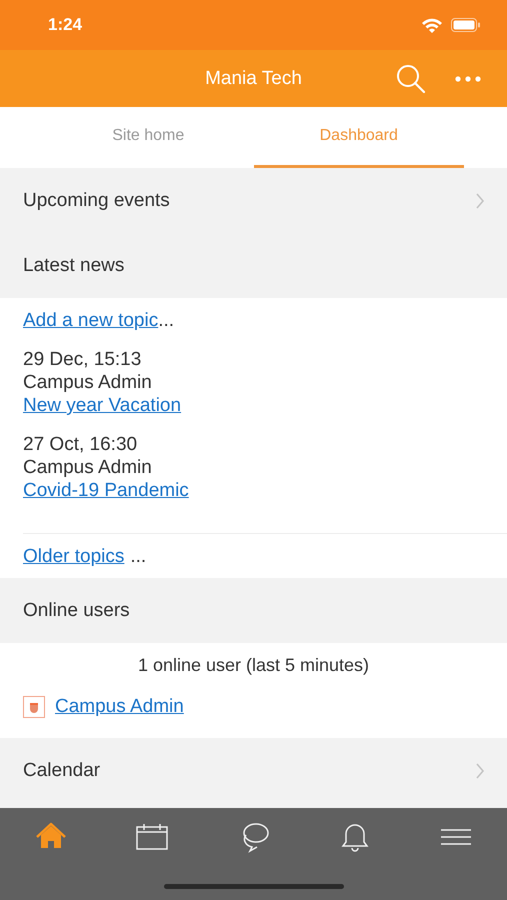 The image size is (507, 900). Describe the element at coordinates (34, 707) in the screenshot. I see `avatar-icon` at that location.